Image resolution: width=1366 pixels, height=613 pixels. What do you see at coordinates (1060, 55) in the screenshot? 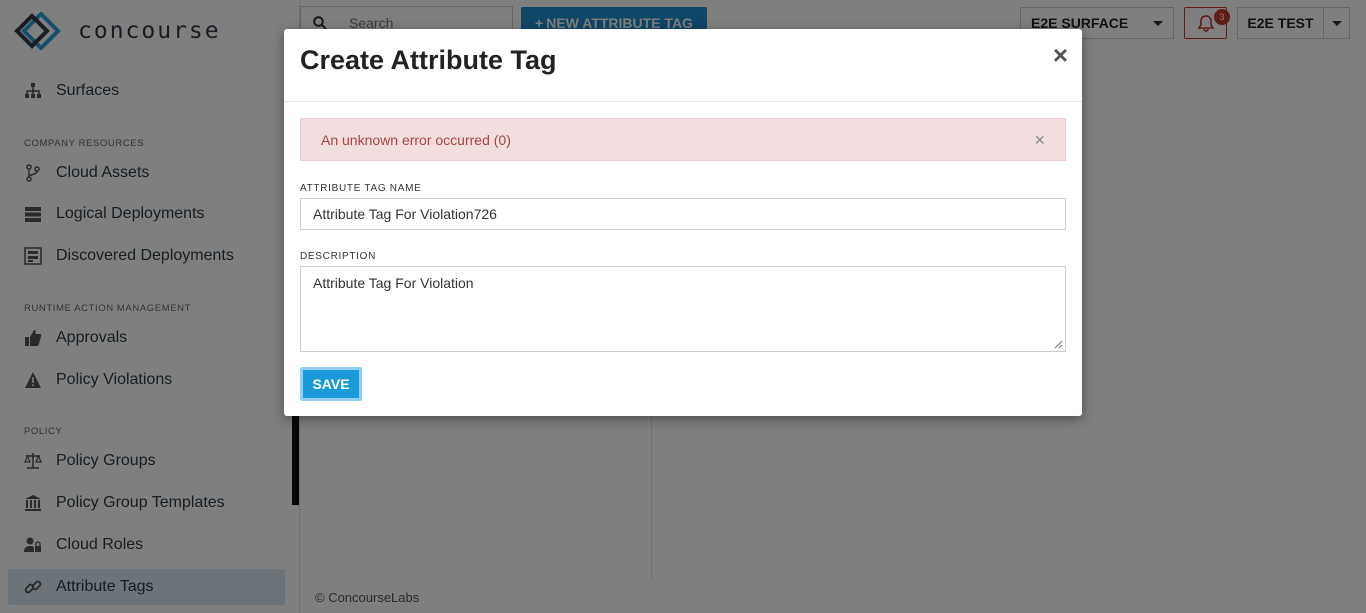
I see `close-icon: ×` at bounding box center [1060, 55].